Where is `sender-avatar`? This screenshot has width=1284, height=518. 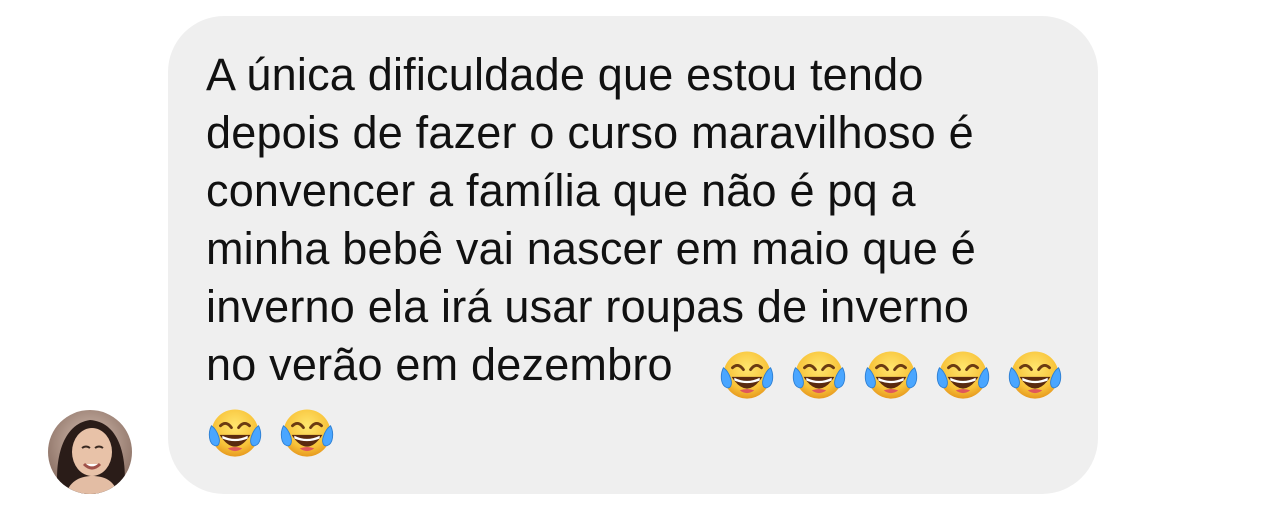 sender-avatar is located at coordinates (90, 452).